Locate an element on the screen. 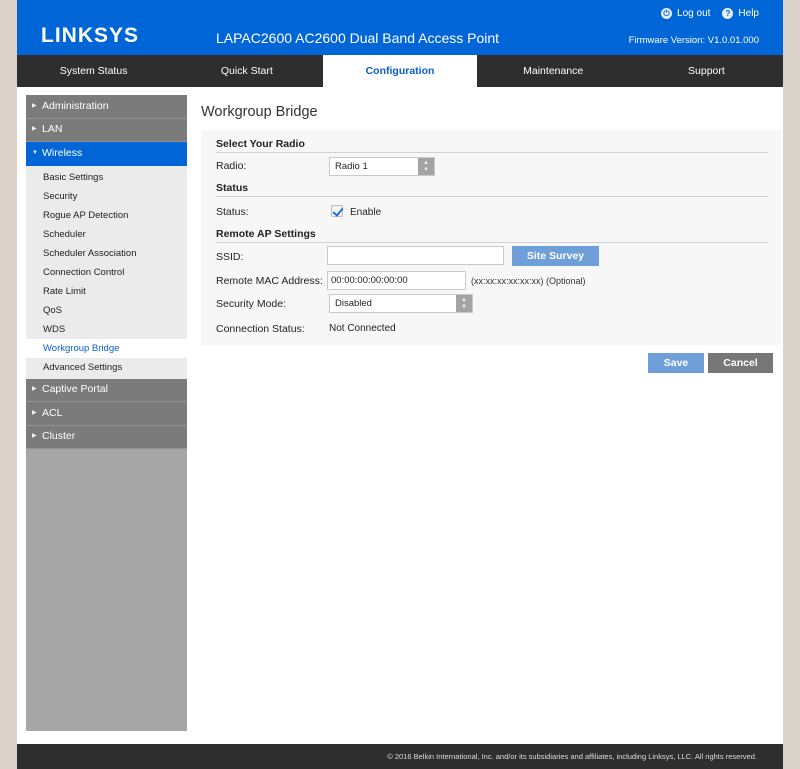 The height and width of the screenshot is (769, 800). sidebar-item-workgroup-bridge: Workgroup Bridge is located at coordinates (106, 348).